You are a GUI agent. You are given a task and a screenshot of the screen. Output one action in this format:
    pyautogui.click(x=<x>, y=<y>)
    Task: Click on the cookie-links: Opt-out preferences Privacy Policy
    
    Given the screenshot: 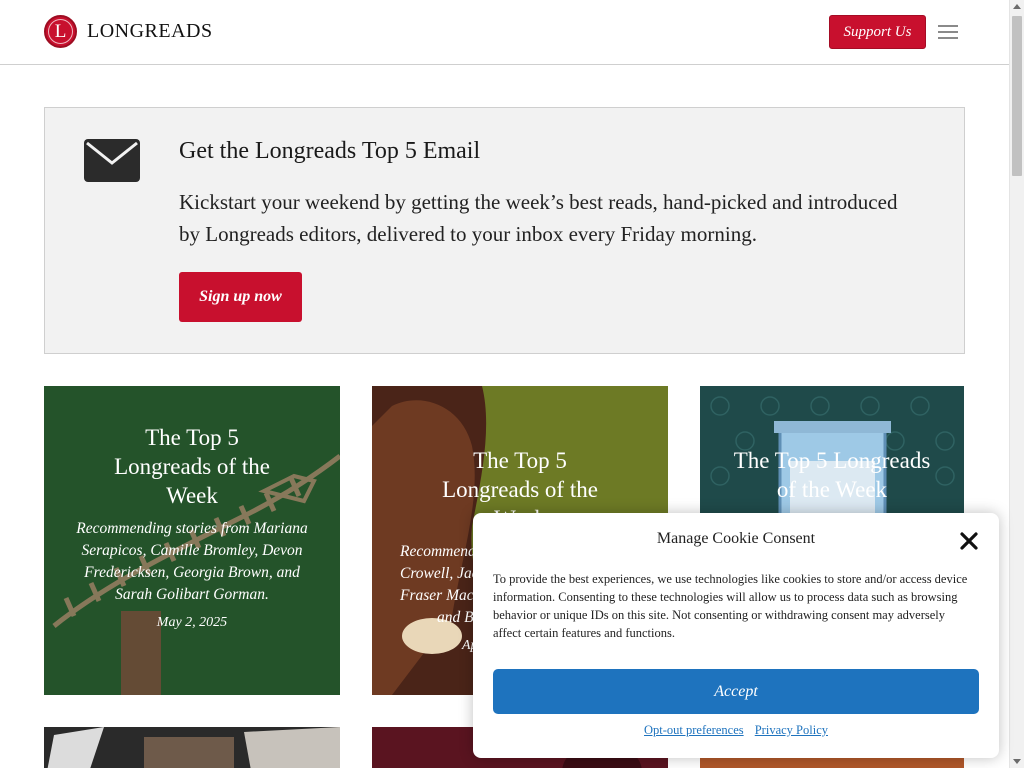 What is the action you would take?
    pyautogui.click(x=736, y=730)
    